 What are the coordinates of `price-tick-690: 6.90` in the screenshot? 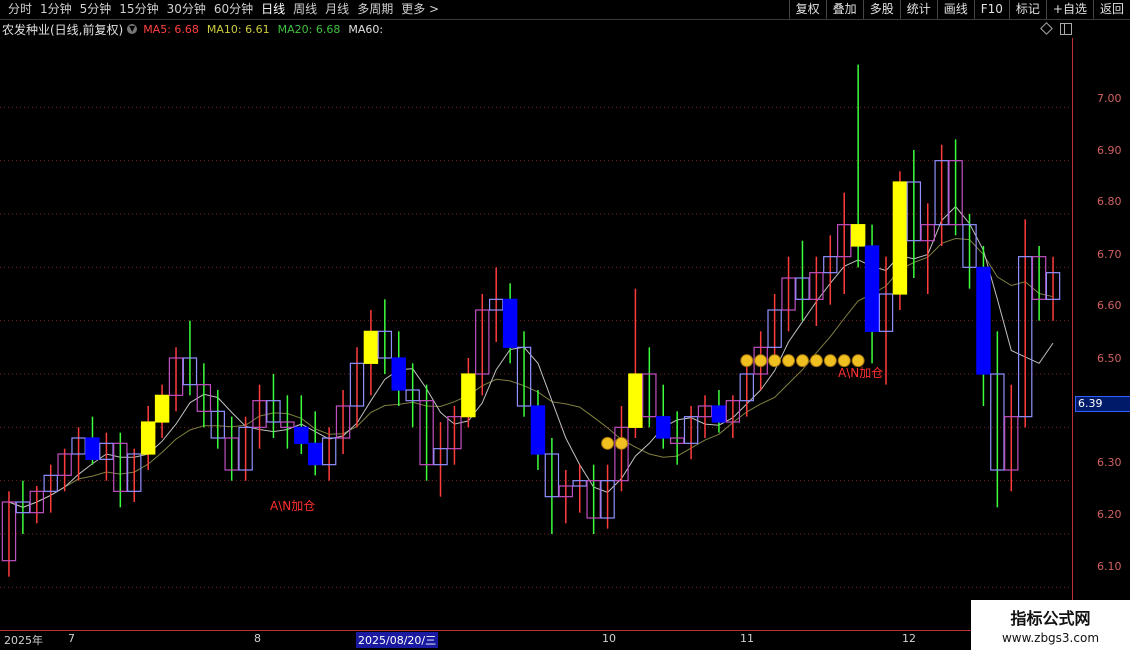 It's located at (1109, 150).